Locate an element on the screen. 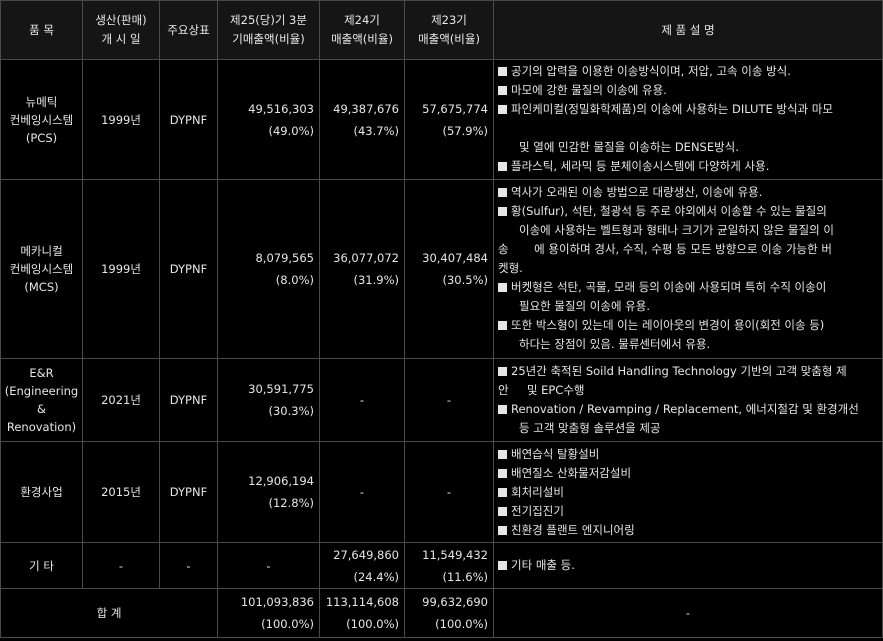  product-description: 기타 매출 등. is located at coordinates (688, 565).